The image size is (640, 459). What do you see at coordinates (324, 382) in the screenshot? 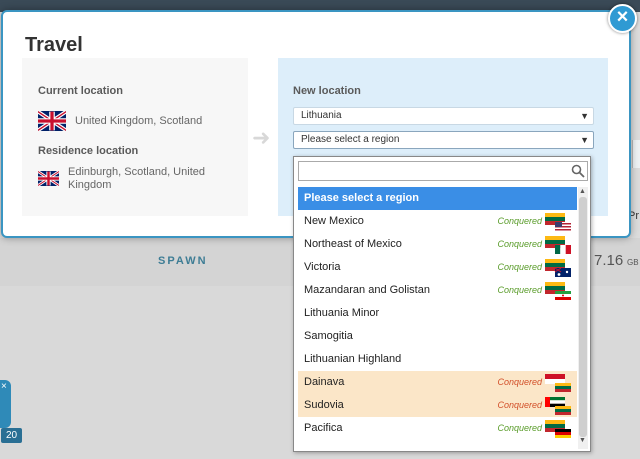
I see `option-label: Dainava` at bounding box center [324, 382].